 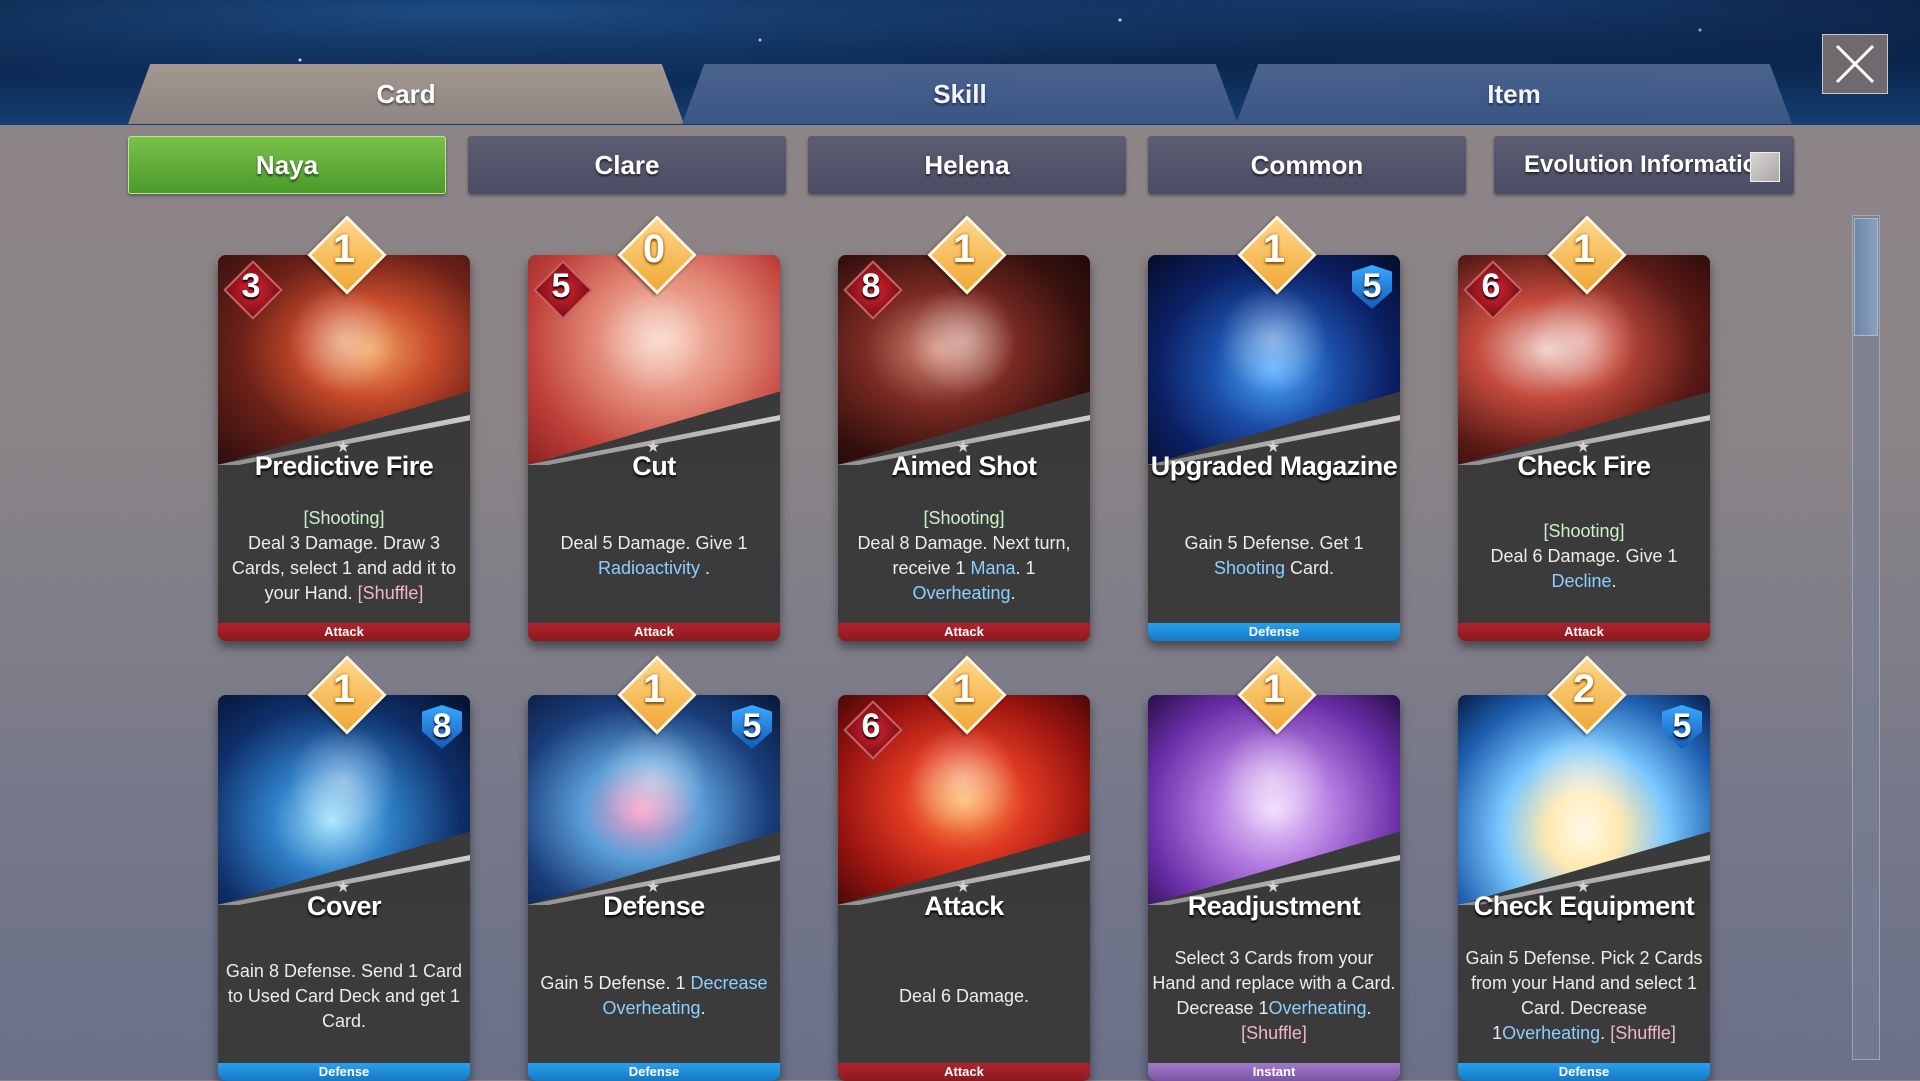 What do you see at coordinates (654, 906) in the screenshot?
I see `card-name: Defense` at bounding box center [654, 906].